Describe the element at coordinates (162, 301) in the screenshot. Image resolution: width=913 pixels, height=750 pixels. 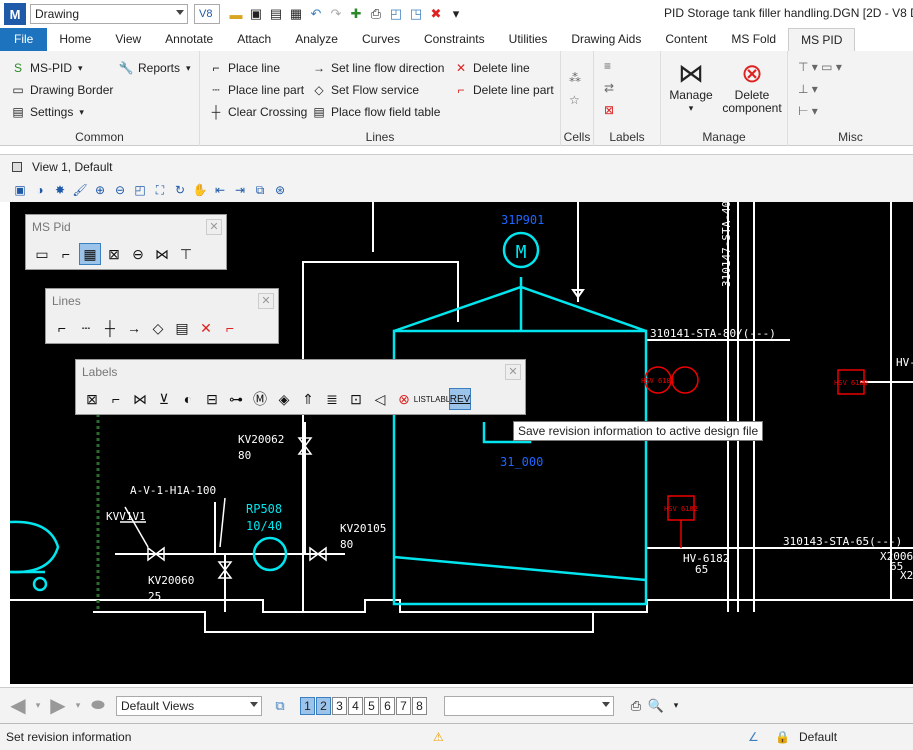
I see `lines-toolbox-header: Lines ✕` at that location.